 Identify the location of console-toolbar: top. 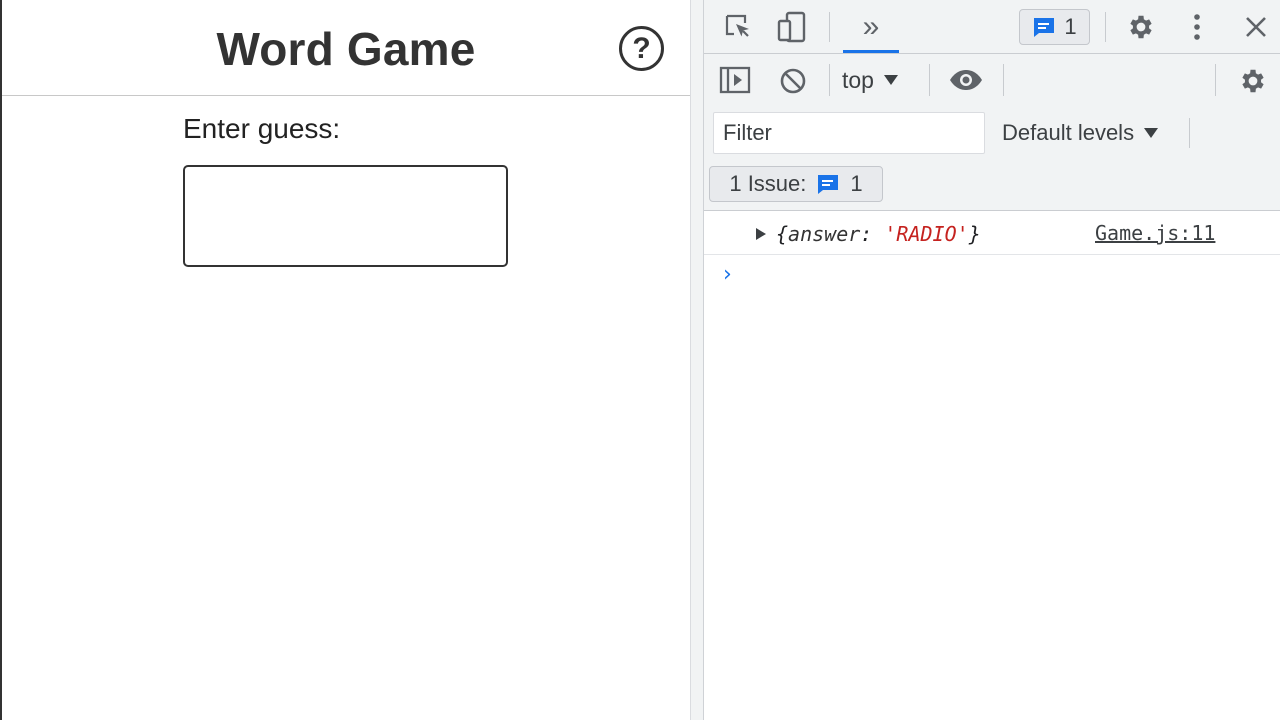
(992, 80).